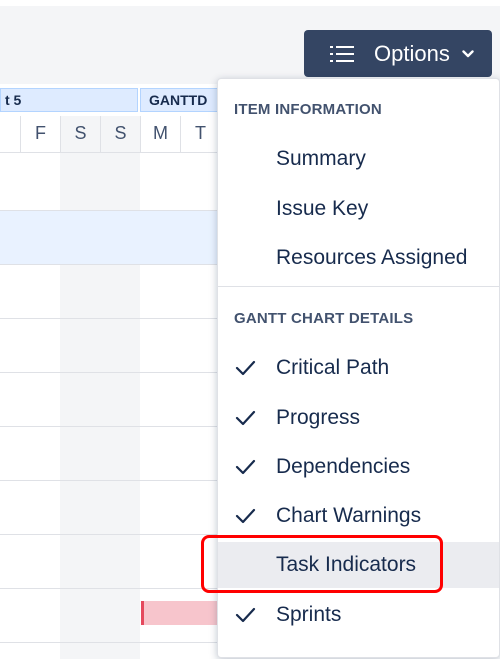 The image size is (500, 659). Describe the element at coordinates (322, 208) in the screenshot. I see `menu-item-label: Issue Key` at that location.